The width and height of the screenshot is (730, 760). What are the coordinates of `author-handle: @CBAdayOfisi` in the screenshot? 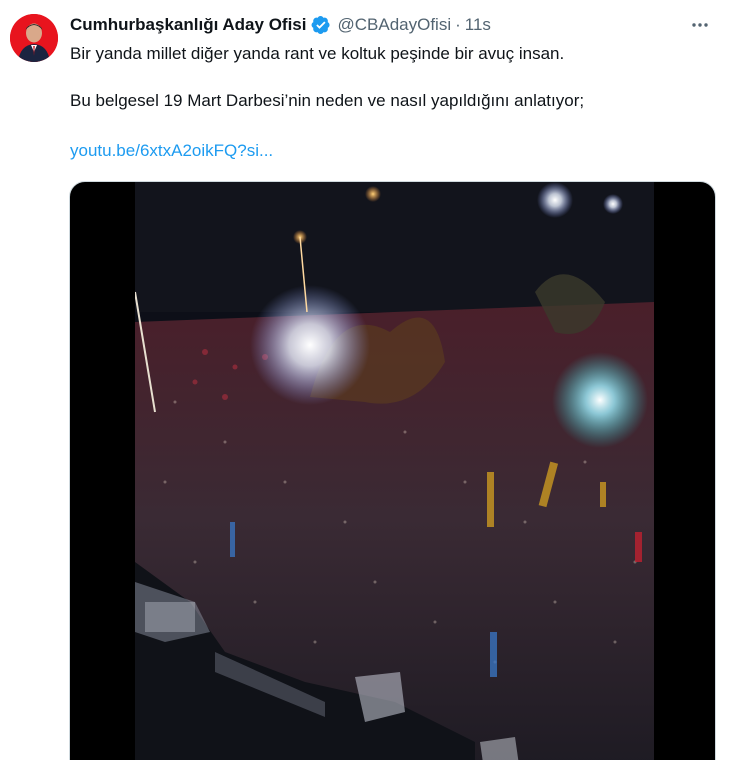 It's located at (394, 25).